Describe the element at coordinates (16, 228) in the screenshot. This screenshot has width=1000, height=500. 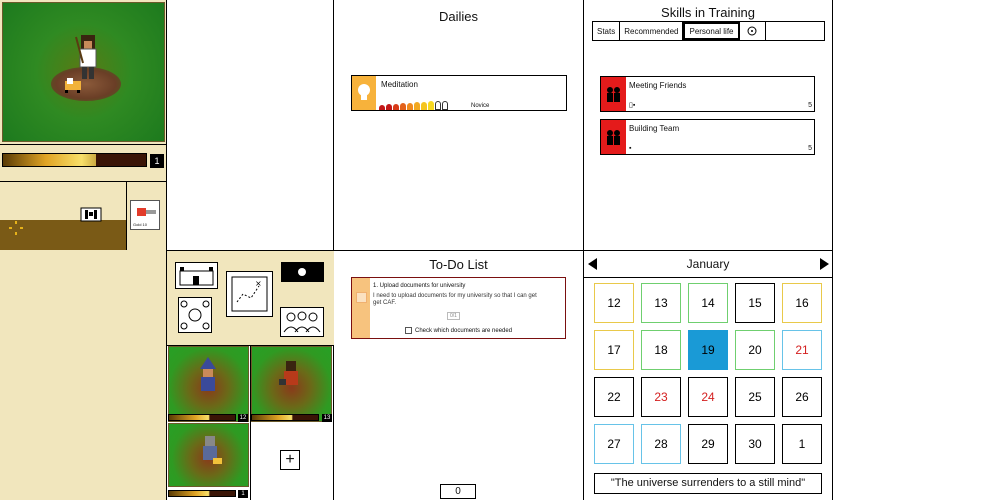
I see `sparkle-icon` at that location.